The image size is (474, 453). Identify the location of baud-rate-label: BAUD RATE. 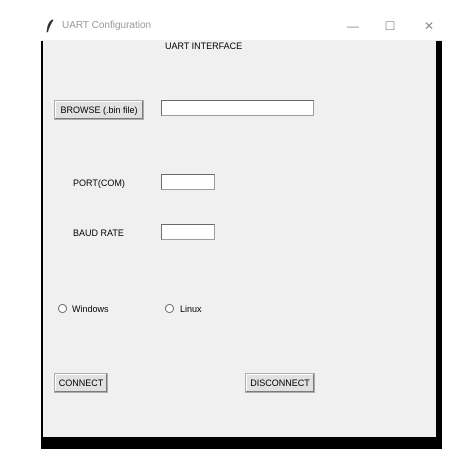
(98, 233).